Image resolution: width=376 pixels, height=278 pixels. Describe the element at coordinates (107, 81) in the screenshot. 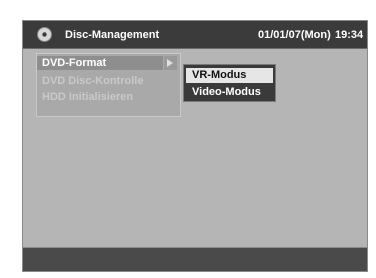

I see `menu-item-dvd-disc-kontrolle: DVD Disc-Kontrolle` at that location.